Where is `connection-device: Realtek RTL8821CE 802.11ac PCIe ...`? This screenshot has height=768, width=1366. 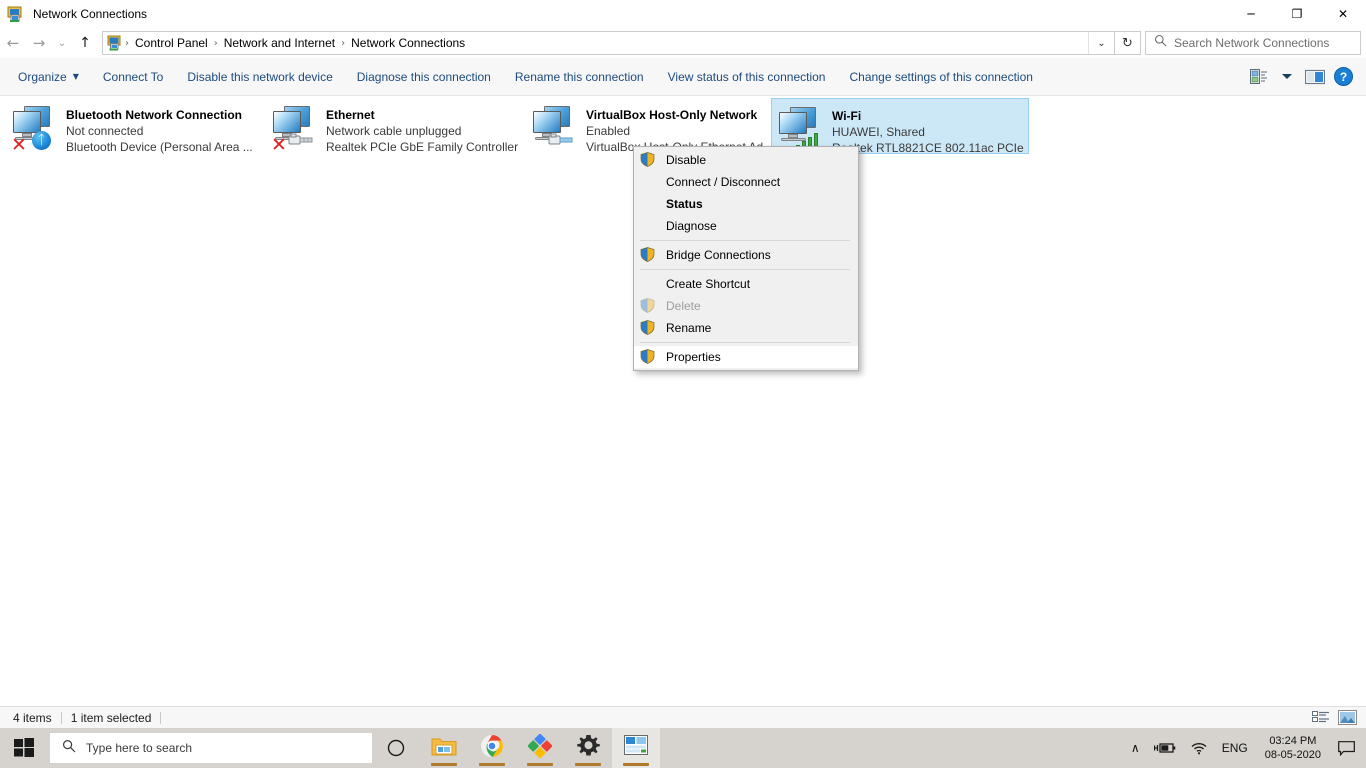
connection-device: Realtek RTL8821CE 802.11ac PCIe ... is located at coordinates (928, 148).